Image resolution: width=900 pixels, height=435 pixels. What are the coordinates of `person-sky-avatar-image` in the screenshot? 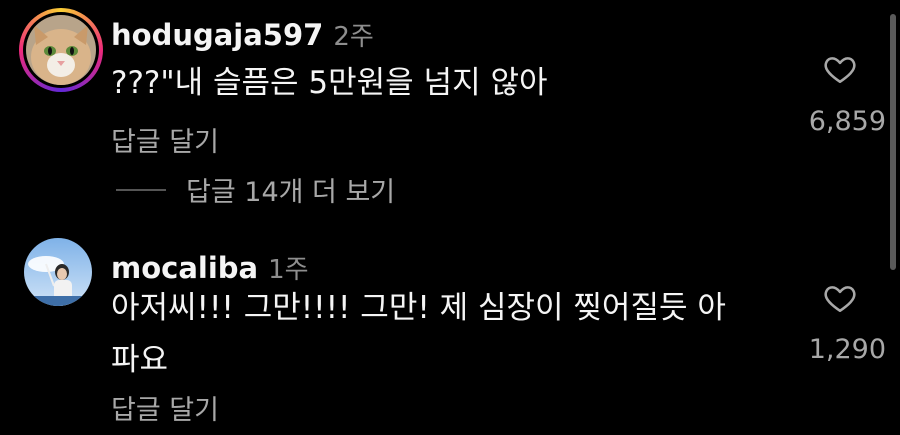 It's located at (58, 272).